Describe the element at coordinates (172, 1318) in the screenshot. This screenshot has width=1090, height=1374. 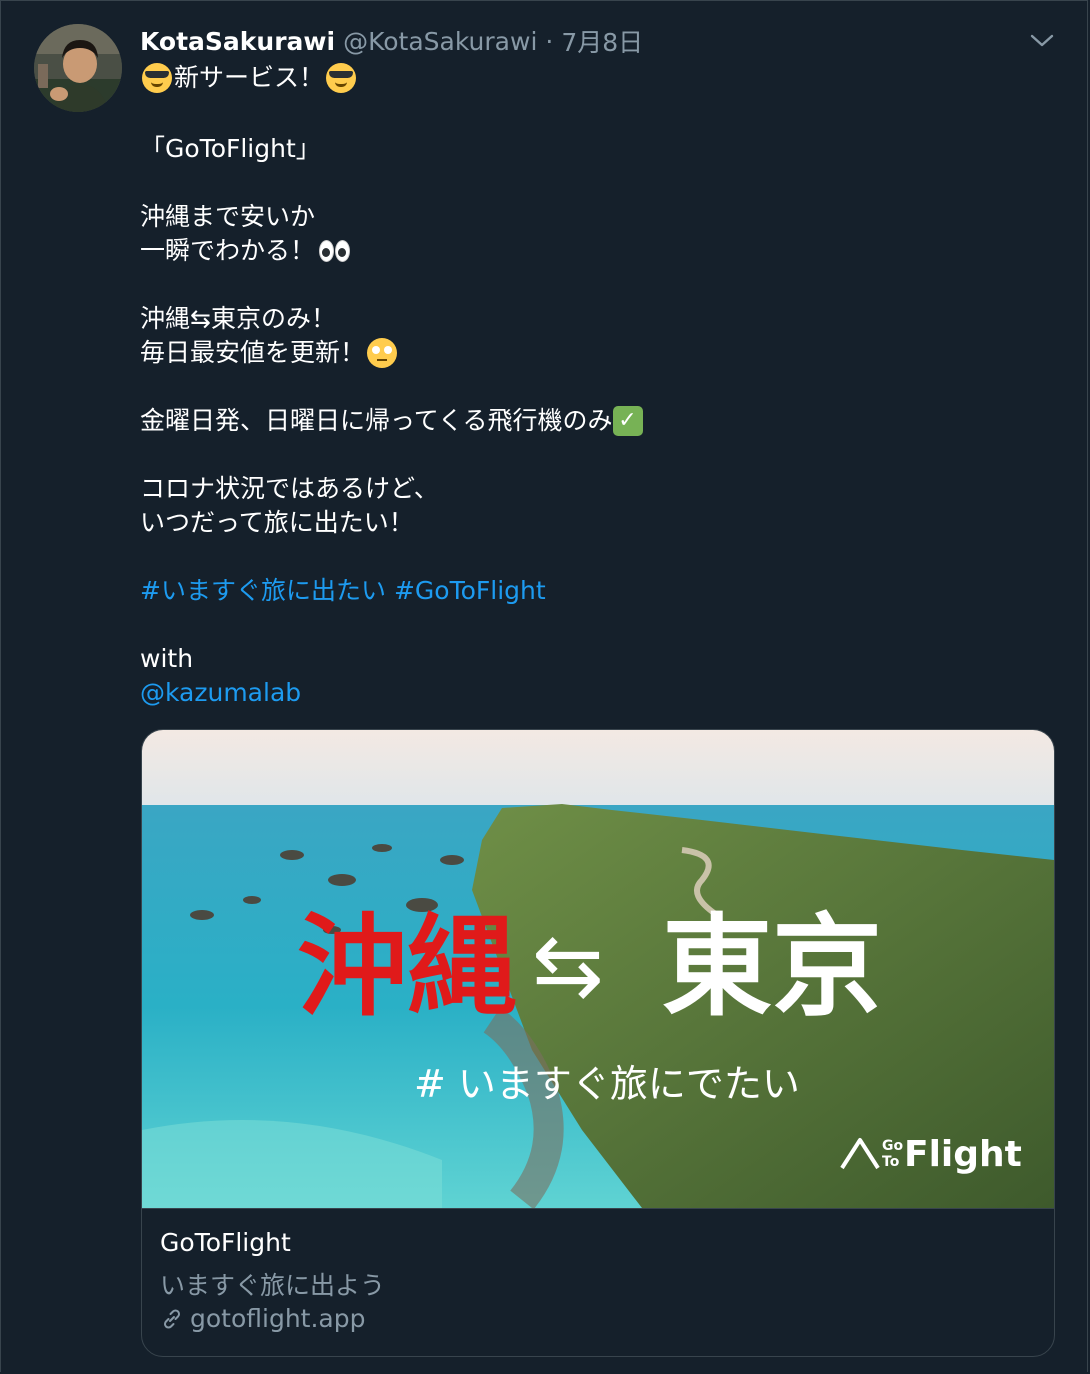
I see `link-icon` at that location.